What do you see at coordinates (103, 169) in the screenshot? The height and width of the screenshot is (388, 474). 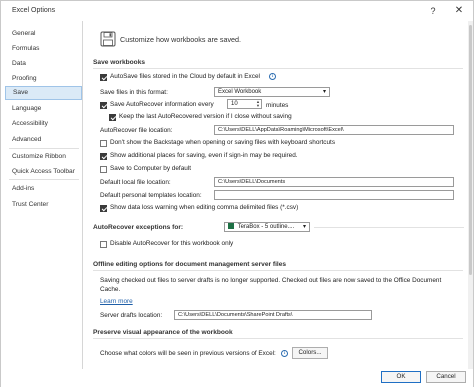 I see `save-to-computer-checkbox` at bounding box center [103, 169].